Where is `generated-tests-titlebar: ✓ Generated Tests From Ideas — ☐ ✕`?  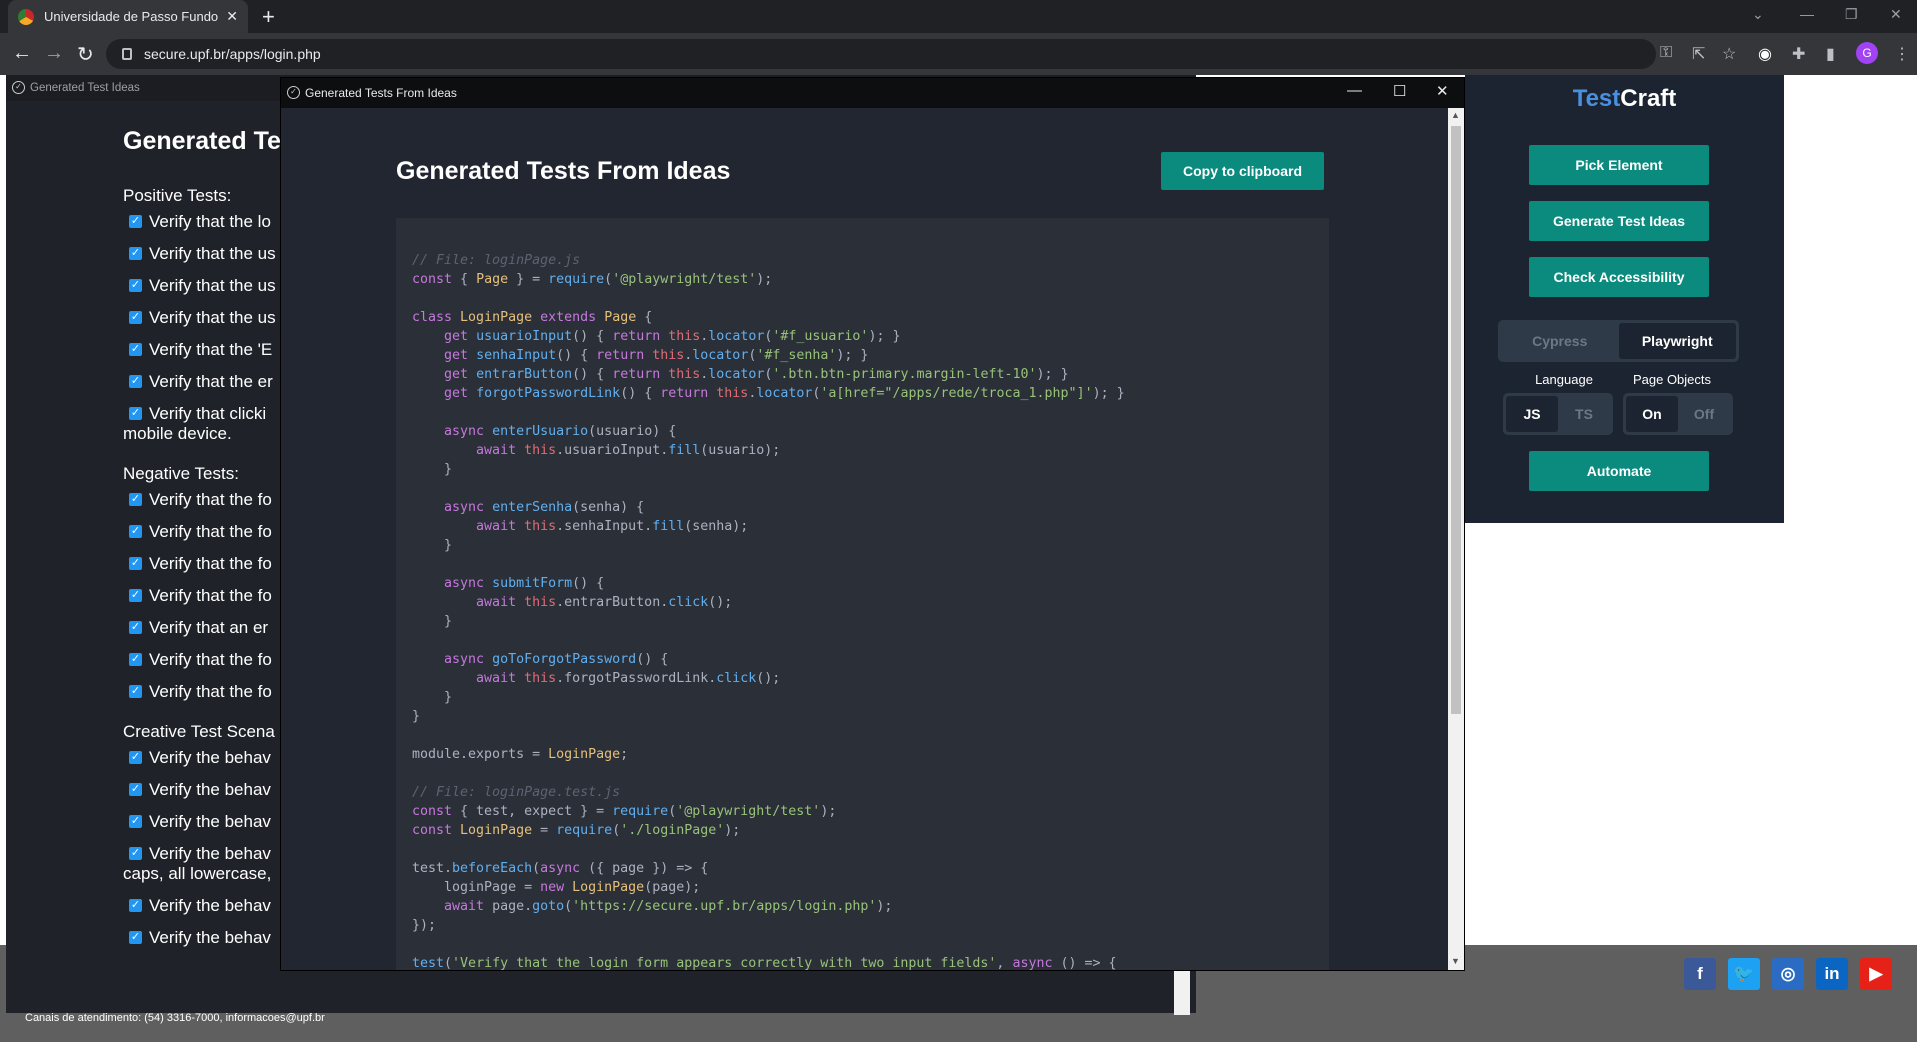 generated-tests-titlebar: ✓ Generated Tests From Ideas — ☐ ✕ is located at coordinates (872, 93).